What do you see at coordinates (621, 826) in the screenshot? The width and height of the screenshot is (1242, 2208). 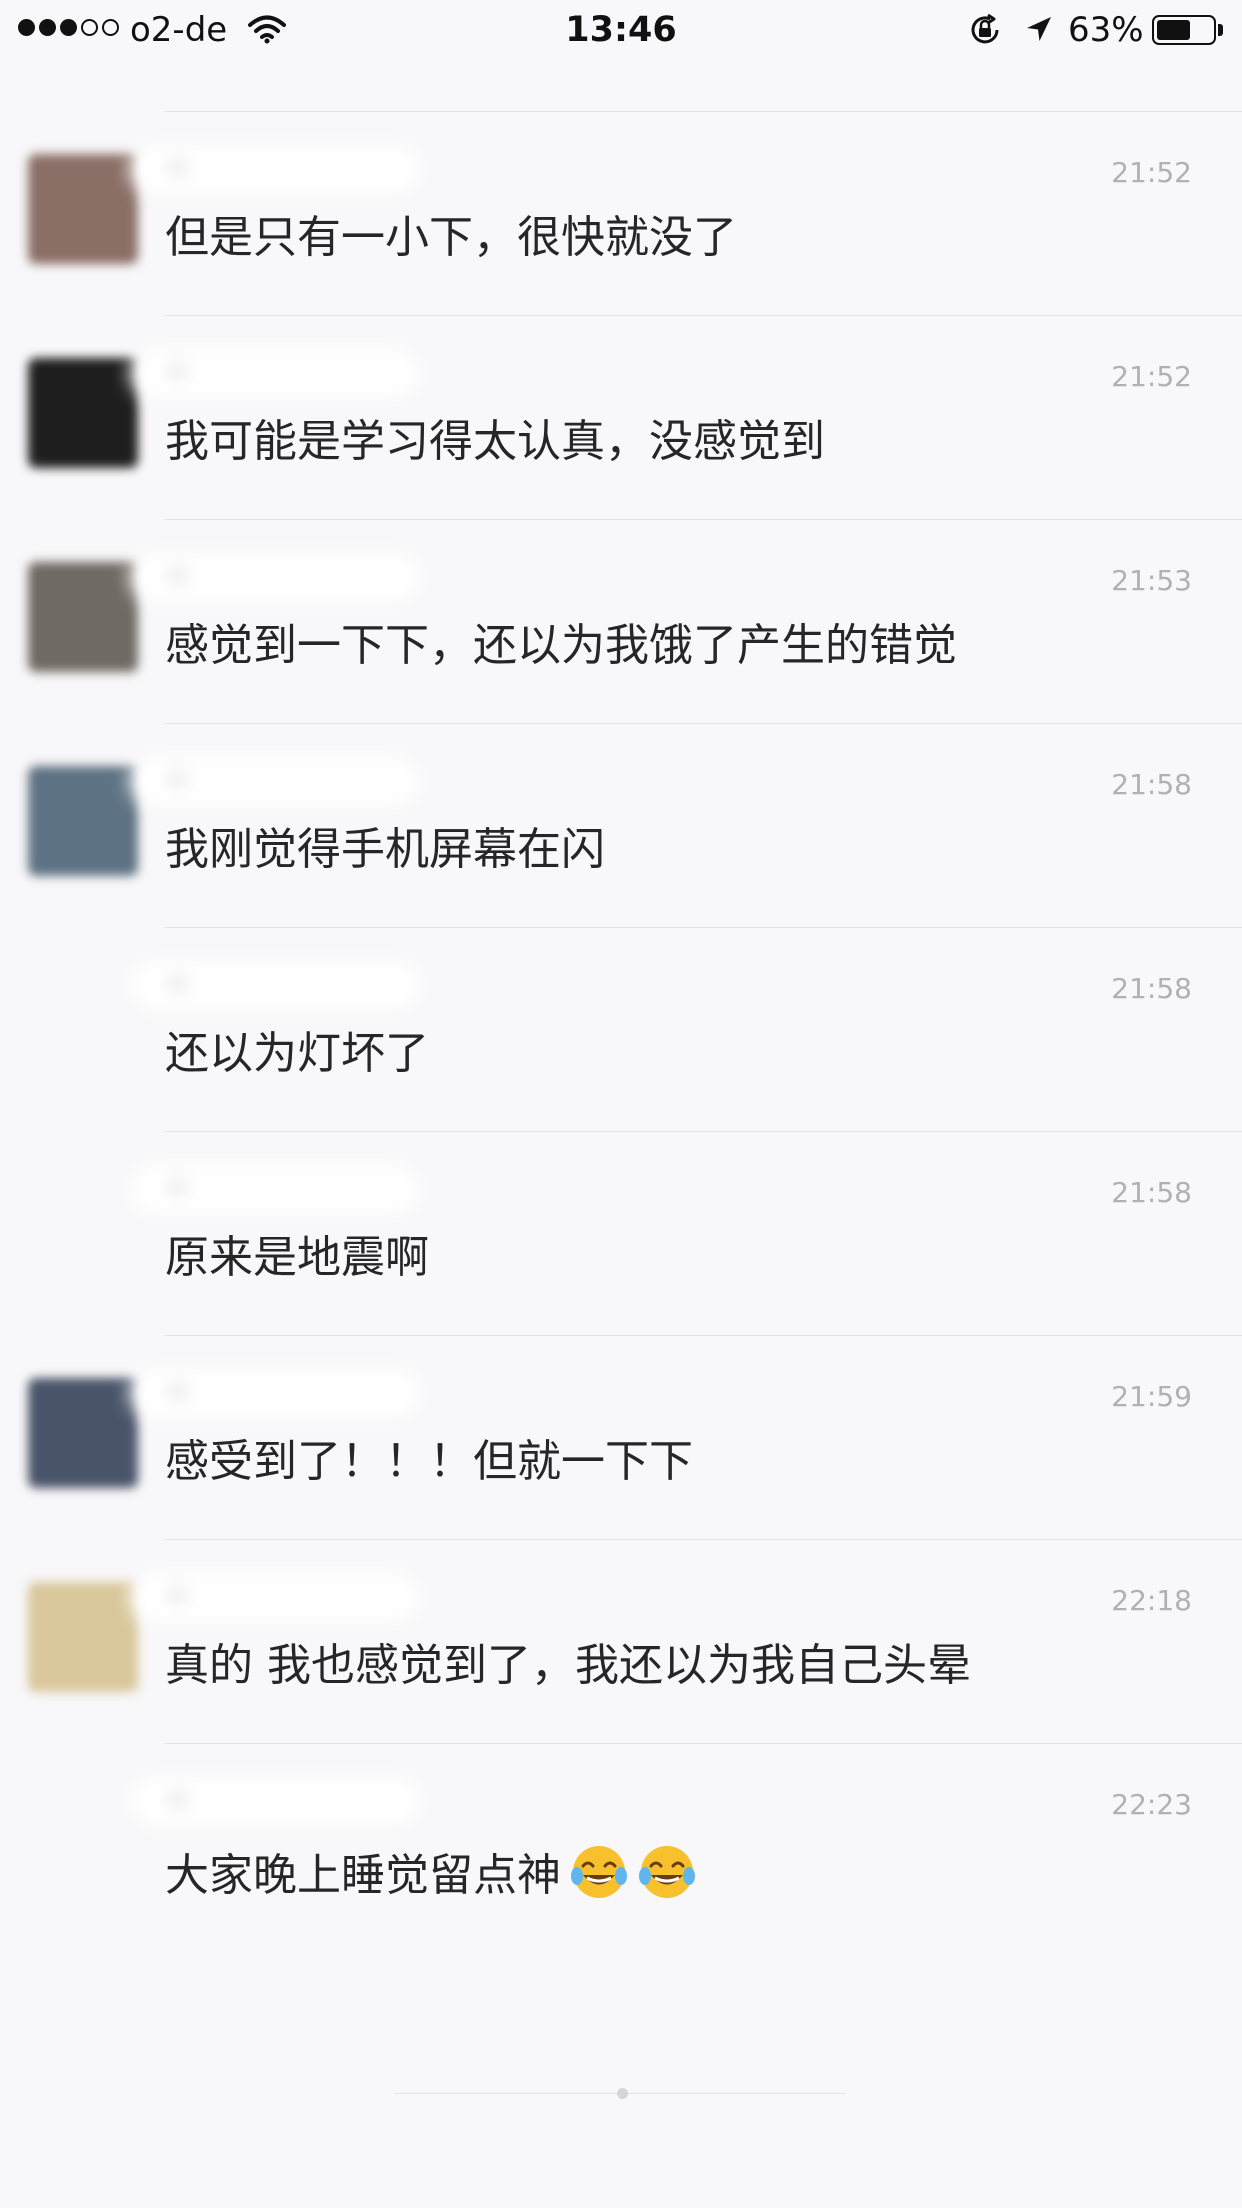 I see `message-row: 21:58 我刚觉得手机屏幕在闪` at bounding box center [621, 826].